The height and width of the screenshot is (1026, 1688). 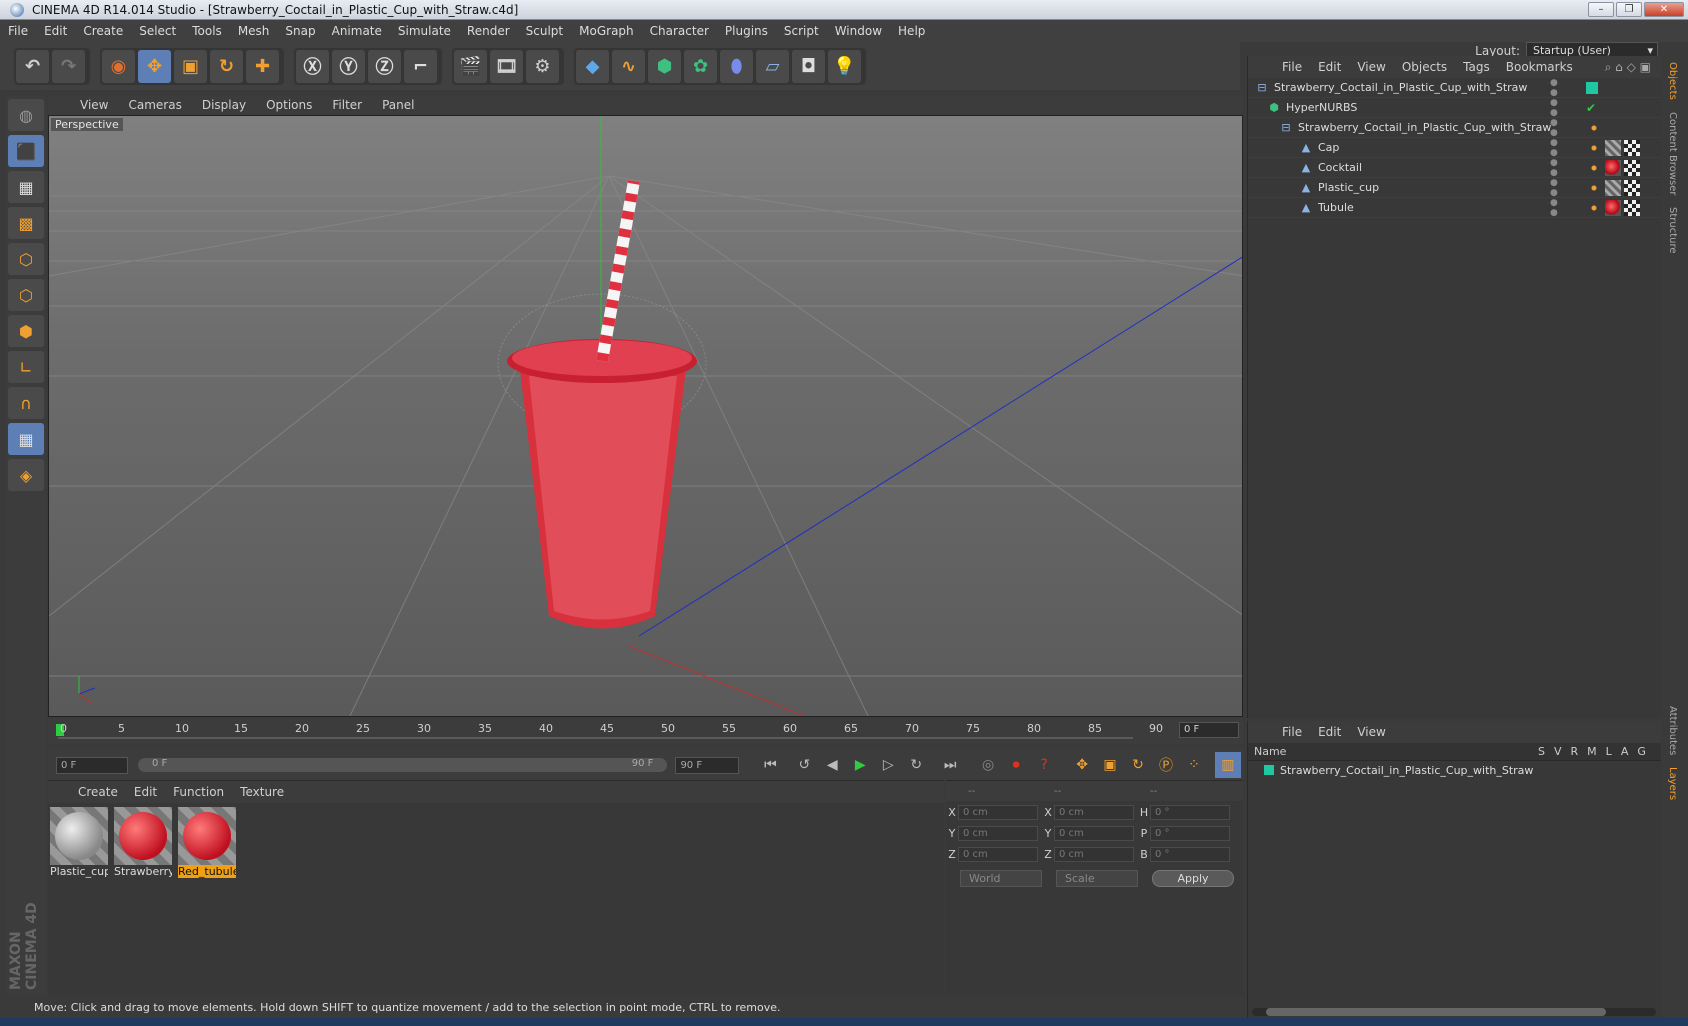 What do you see at coordinates (79, 842) in the screenshot?
I see `material-item: Plastic_cup` at bounding box center [79, 842].